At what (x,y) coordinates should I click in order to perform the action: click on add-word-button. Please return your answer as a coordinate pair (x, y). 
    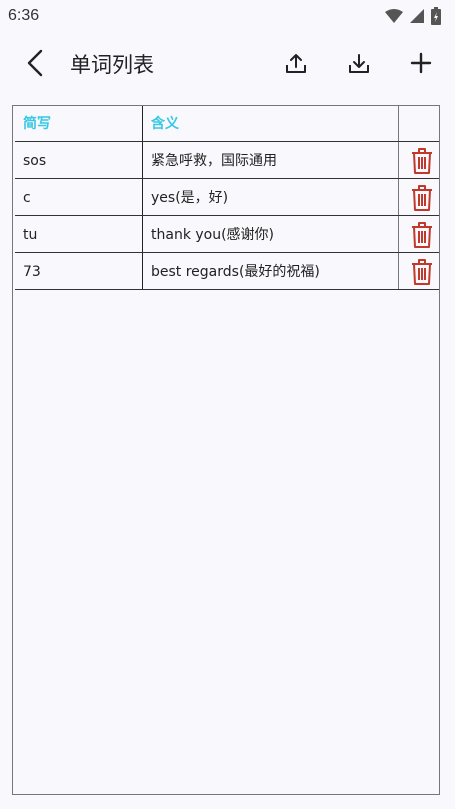
    Looking at the image, I should click on (421, 63).